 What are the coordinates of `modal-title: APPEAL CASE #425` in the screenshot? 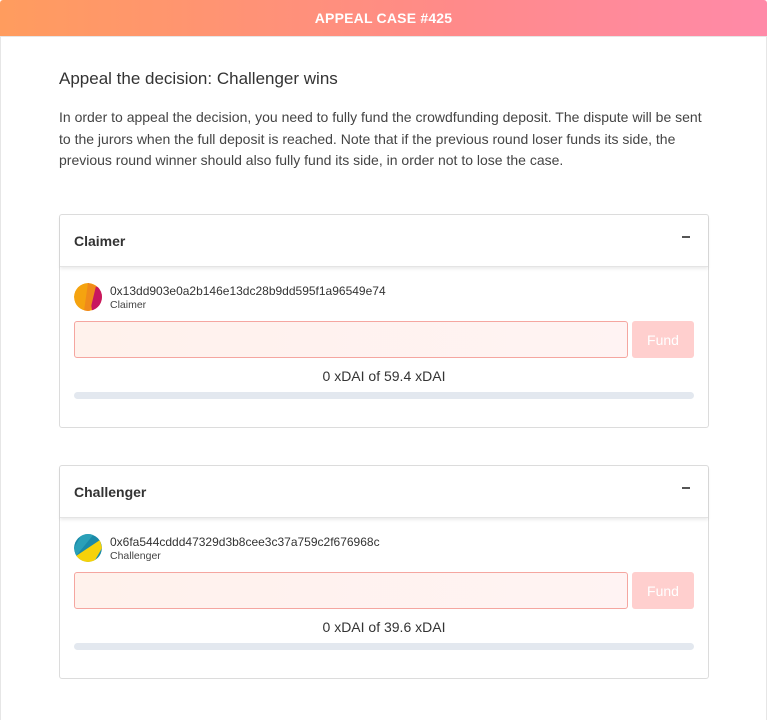 It's located at (383, 18).